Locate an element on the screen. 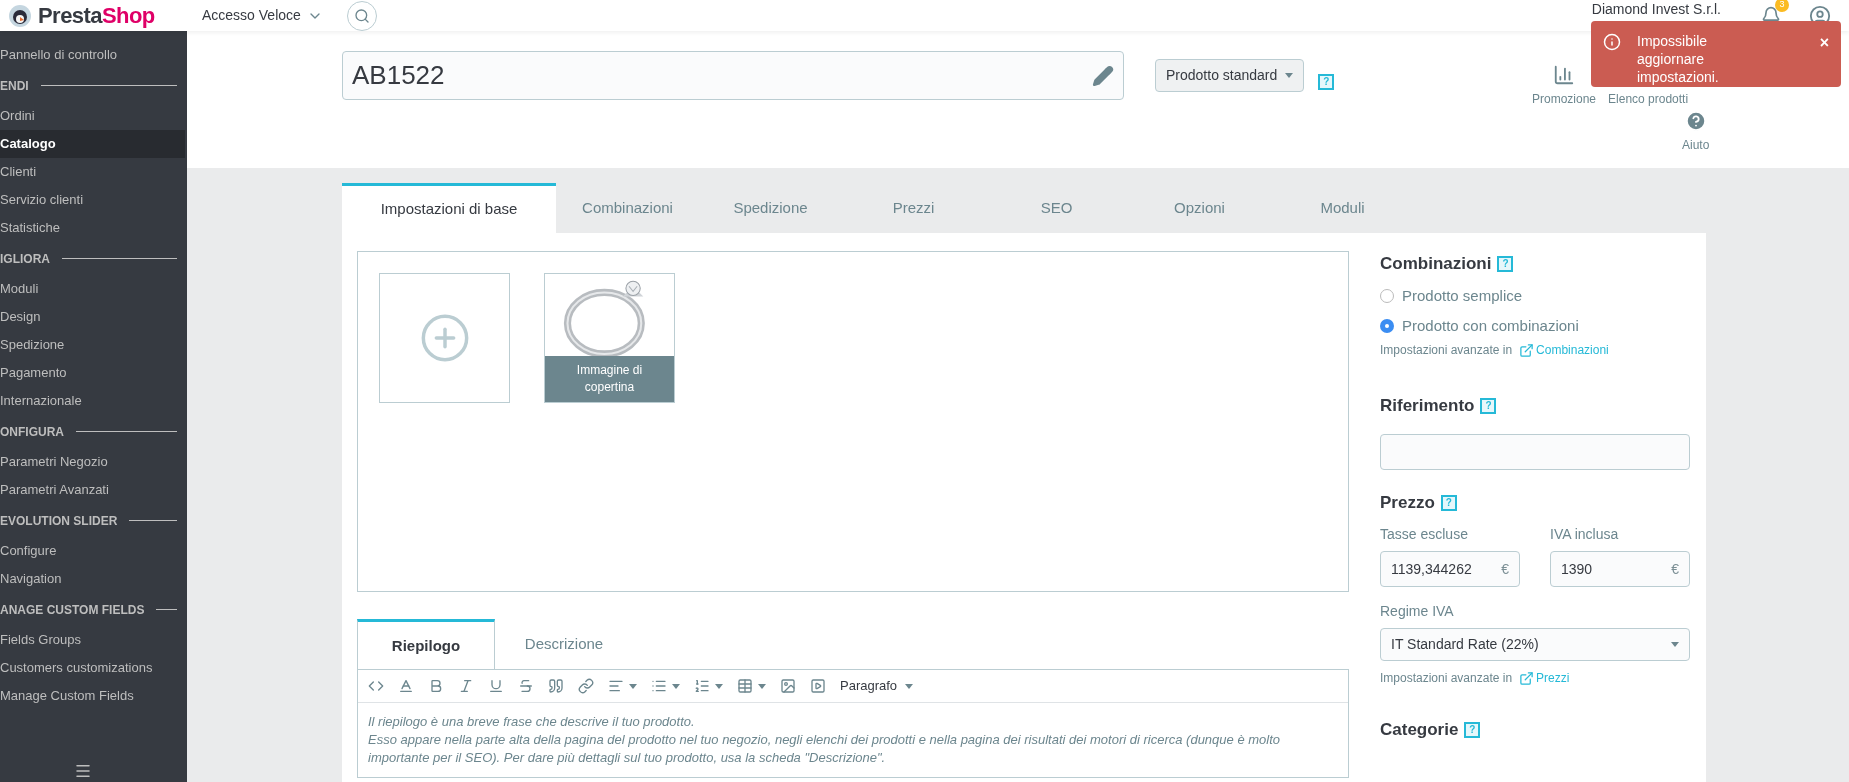 Image resolution: width=1849 pixels, height=782 pixels. field-label: Tasse escluse is located at coordinates (1424, 534).